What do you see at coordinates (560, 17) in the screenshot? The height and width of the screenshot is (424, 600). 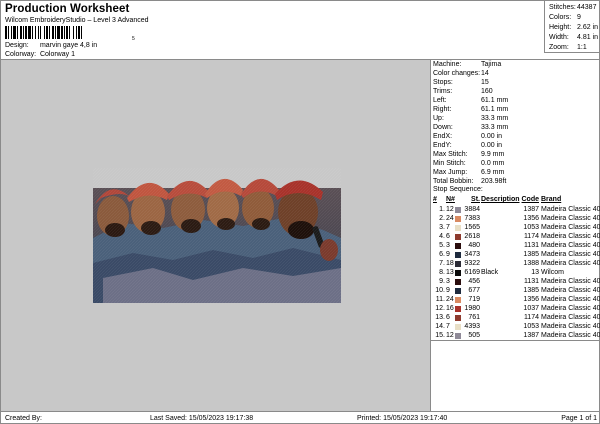 I see `stat-label: Colors:` at bounding box center [560, 17].